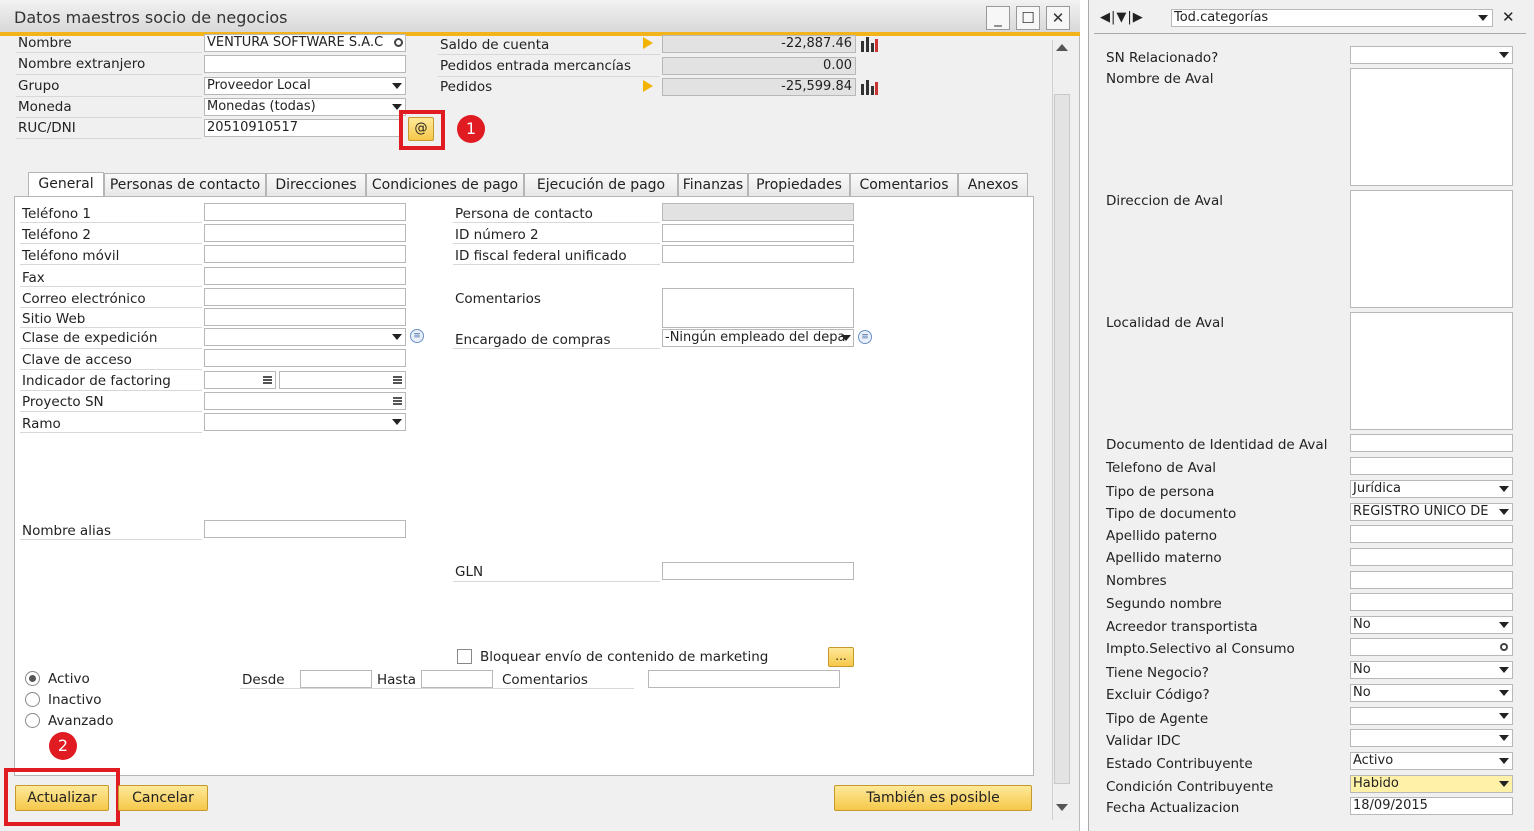 The image size is (1534, 831). I want to click on encargado-select: -Ningún empleado del depa, so click(758, 338).